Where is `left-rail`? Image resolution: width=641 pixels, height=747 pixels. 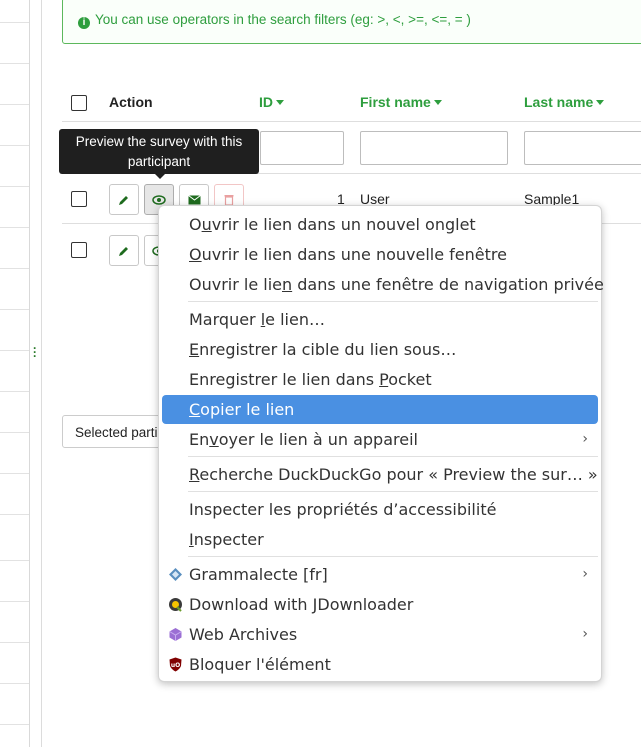 left-rail is located at coordinates (15, 373).